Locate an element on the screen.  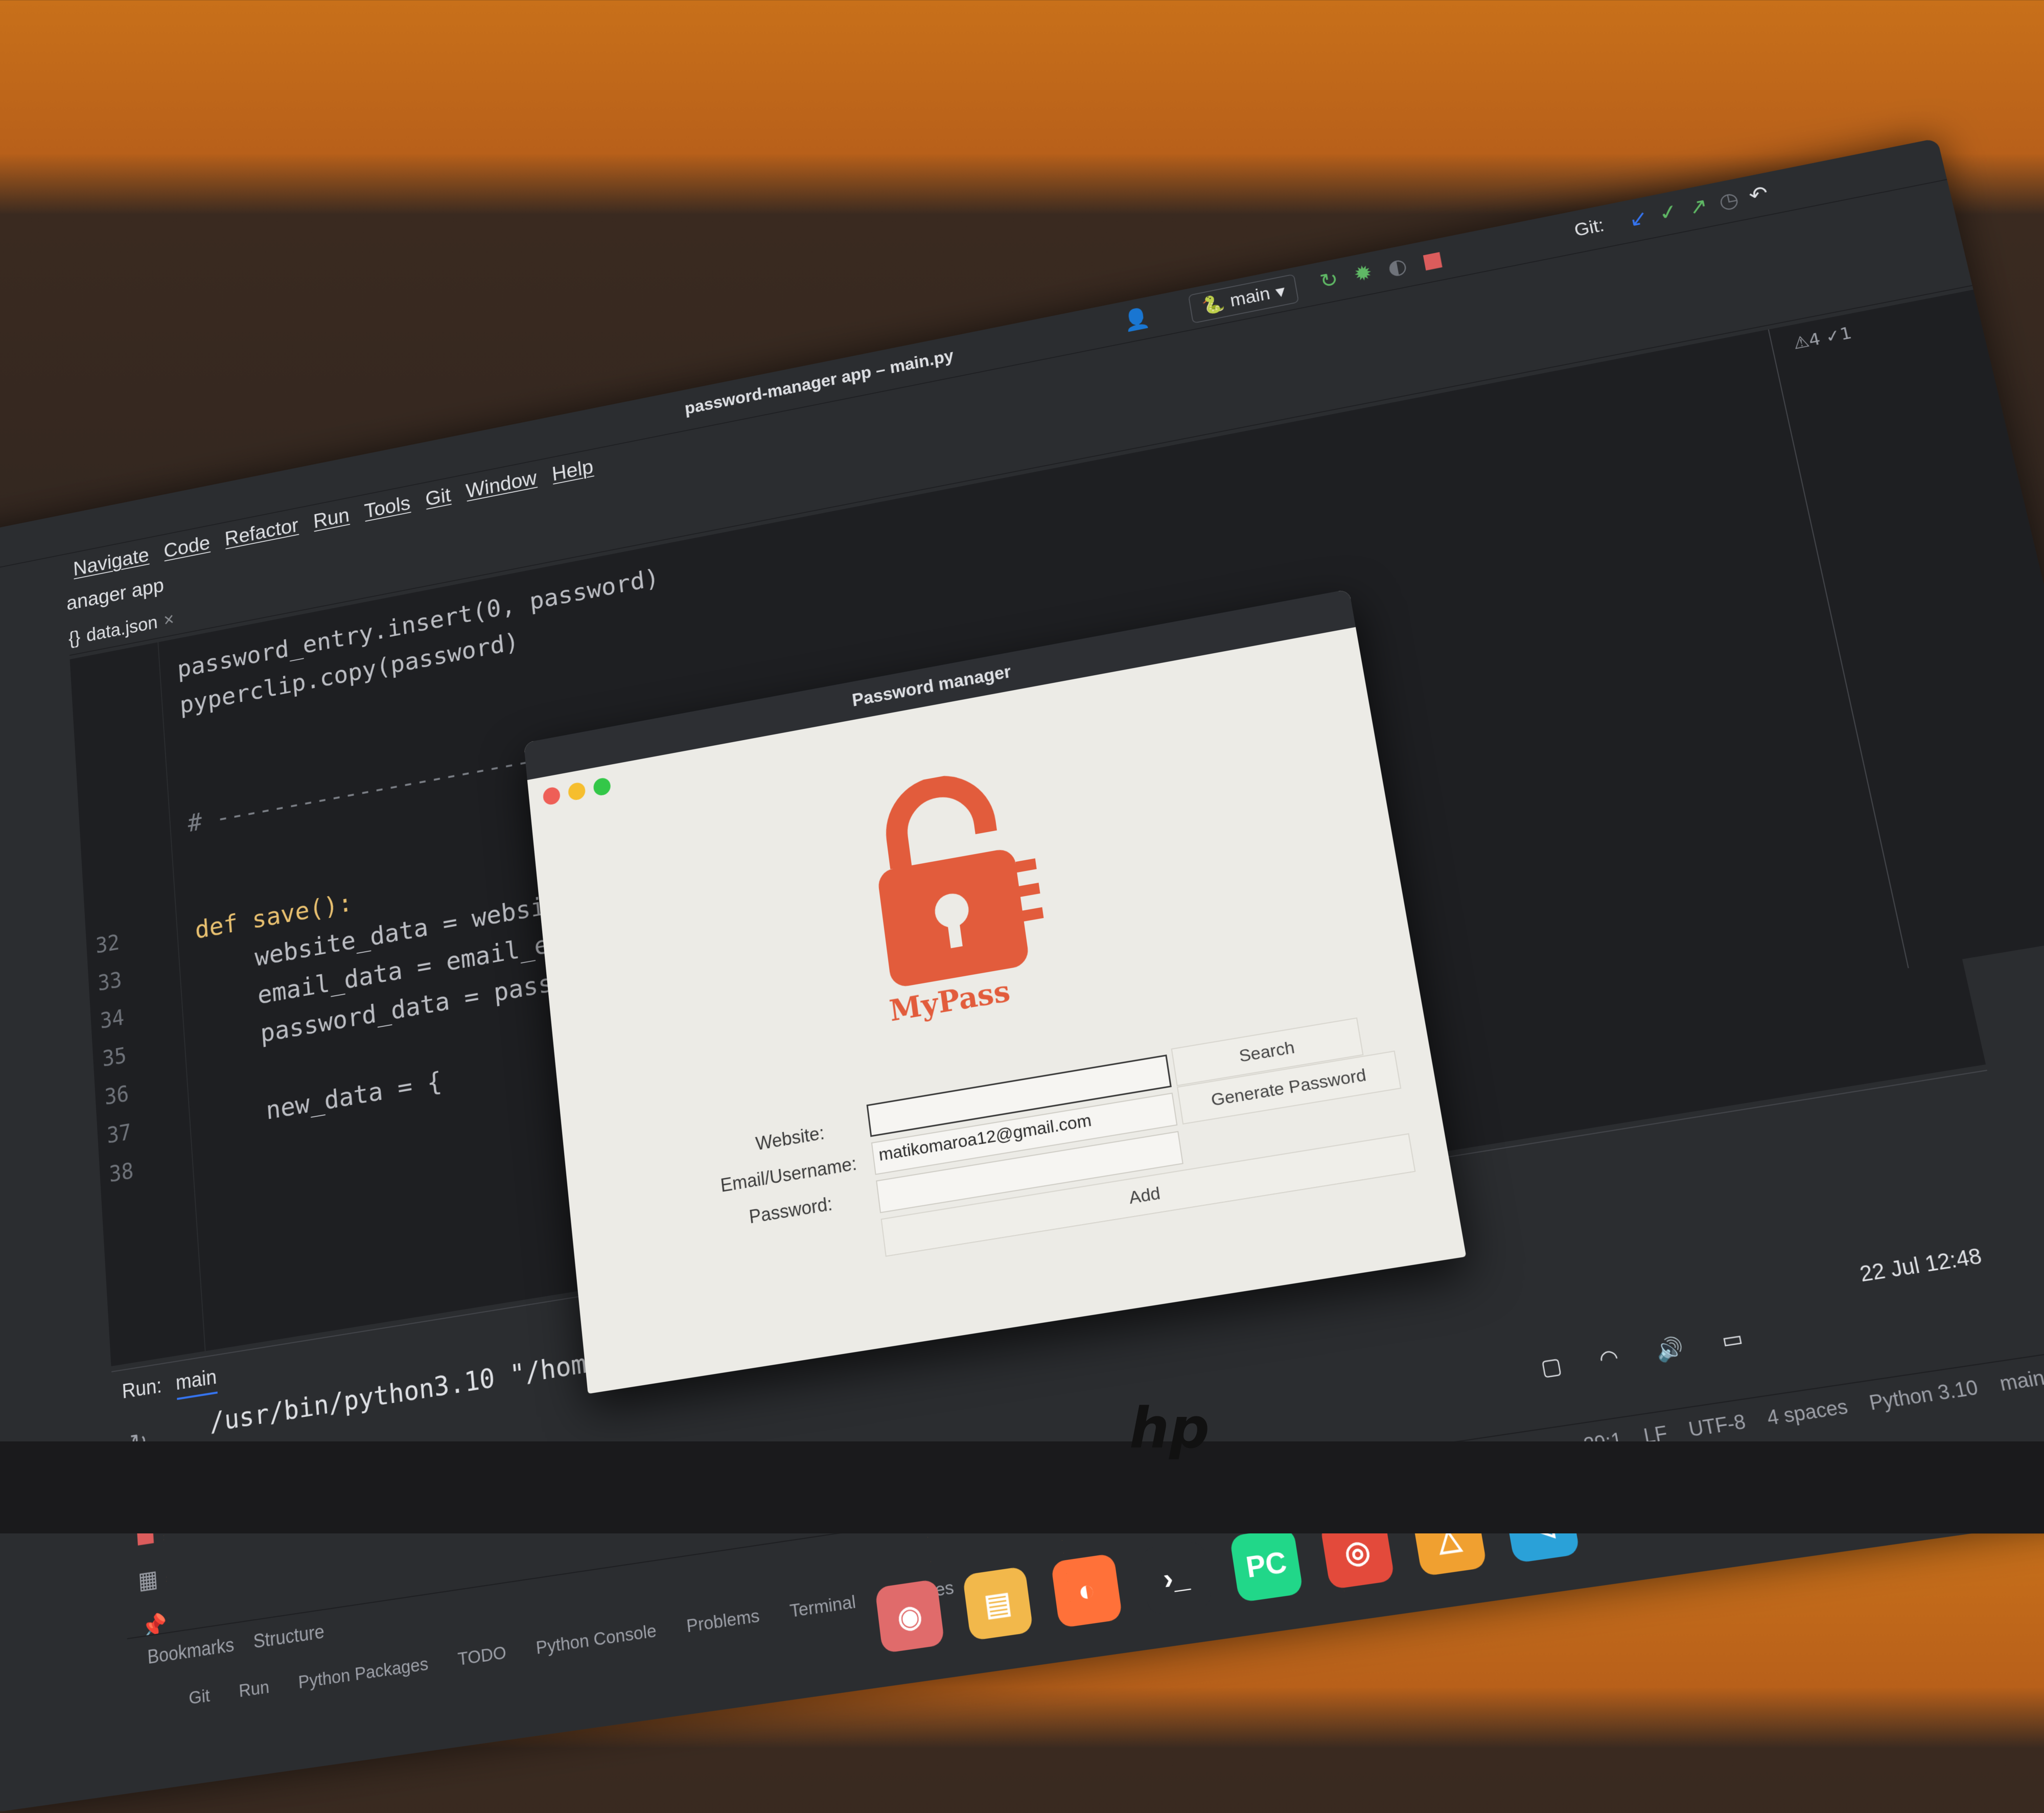
screen-recorder-app-icon: ◉ is located at coordinates (909, 1617).